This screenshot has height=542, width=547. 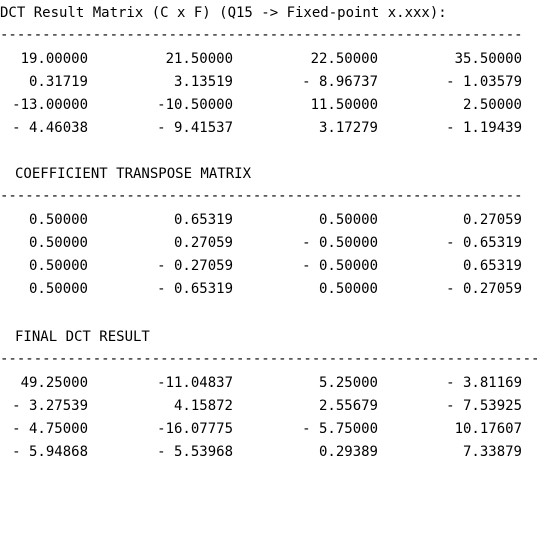 I want to click on matrix-cell: - 4.75000, so click(x=50, y=429).